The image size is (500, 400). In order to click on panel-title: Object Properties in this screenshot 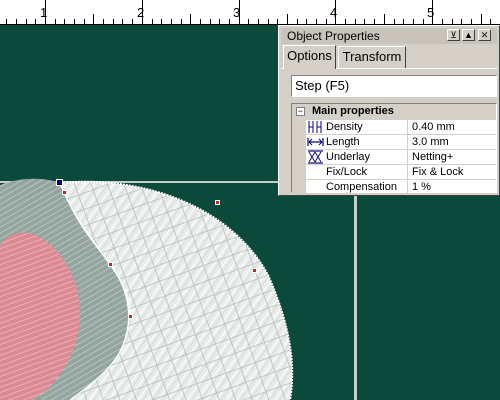, I will do `click(333, 36)`.